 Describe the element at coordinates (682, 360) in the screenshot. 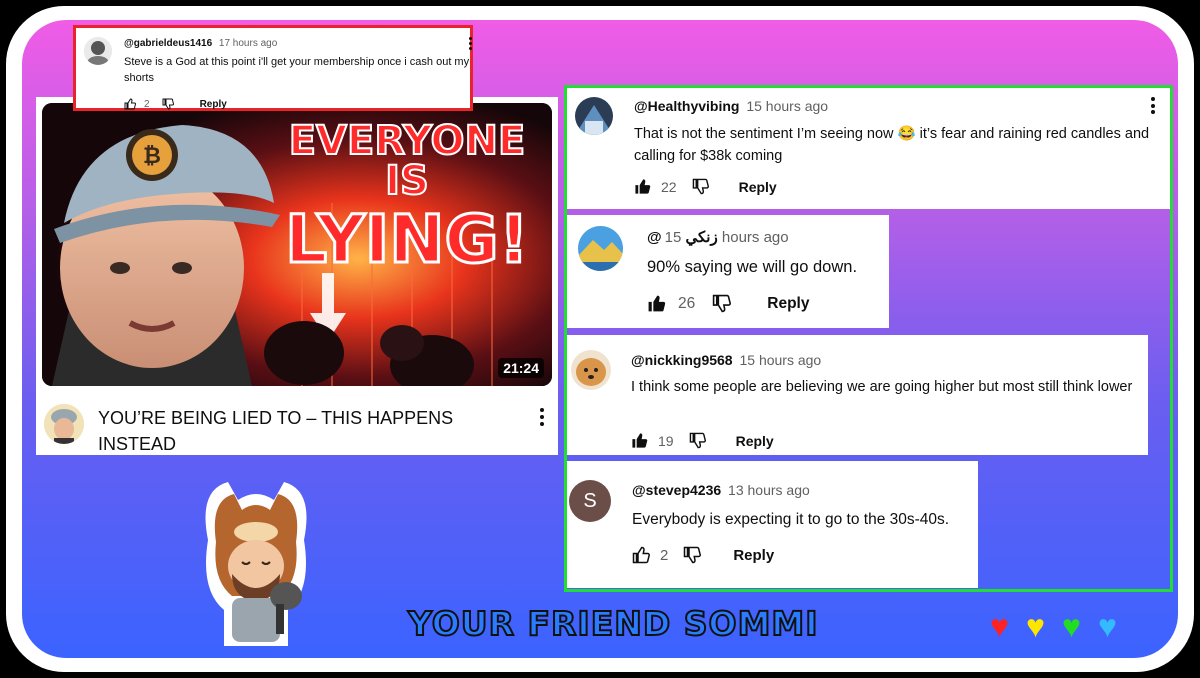

I see `comment-author: @nickking9568` at that location.